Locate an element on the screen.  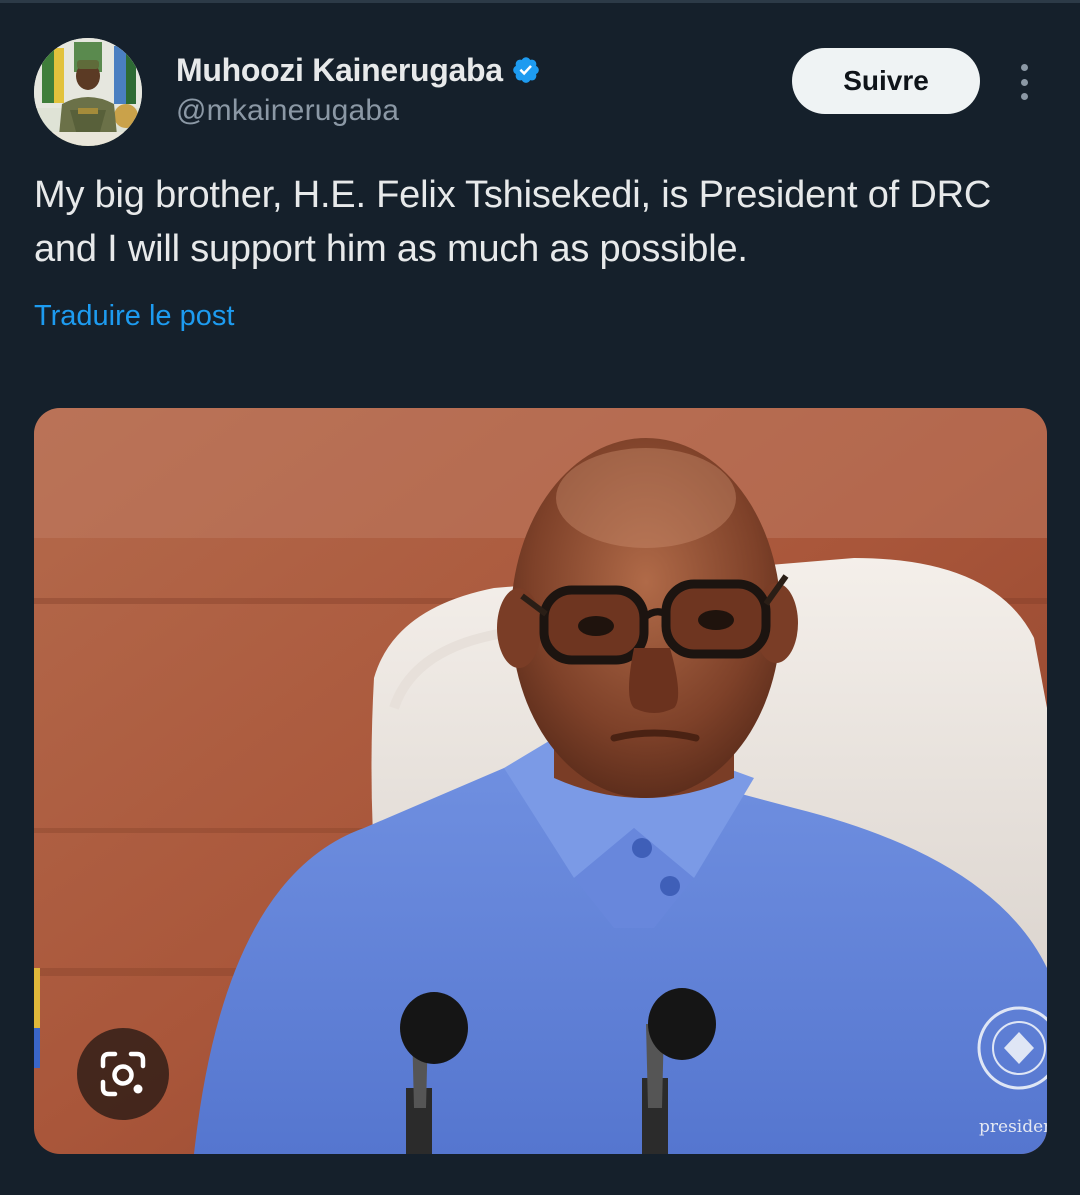
lens-glyph is located at coordinates (123, 1074).